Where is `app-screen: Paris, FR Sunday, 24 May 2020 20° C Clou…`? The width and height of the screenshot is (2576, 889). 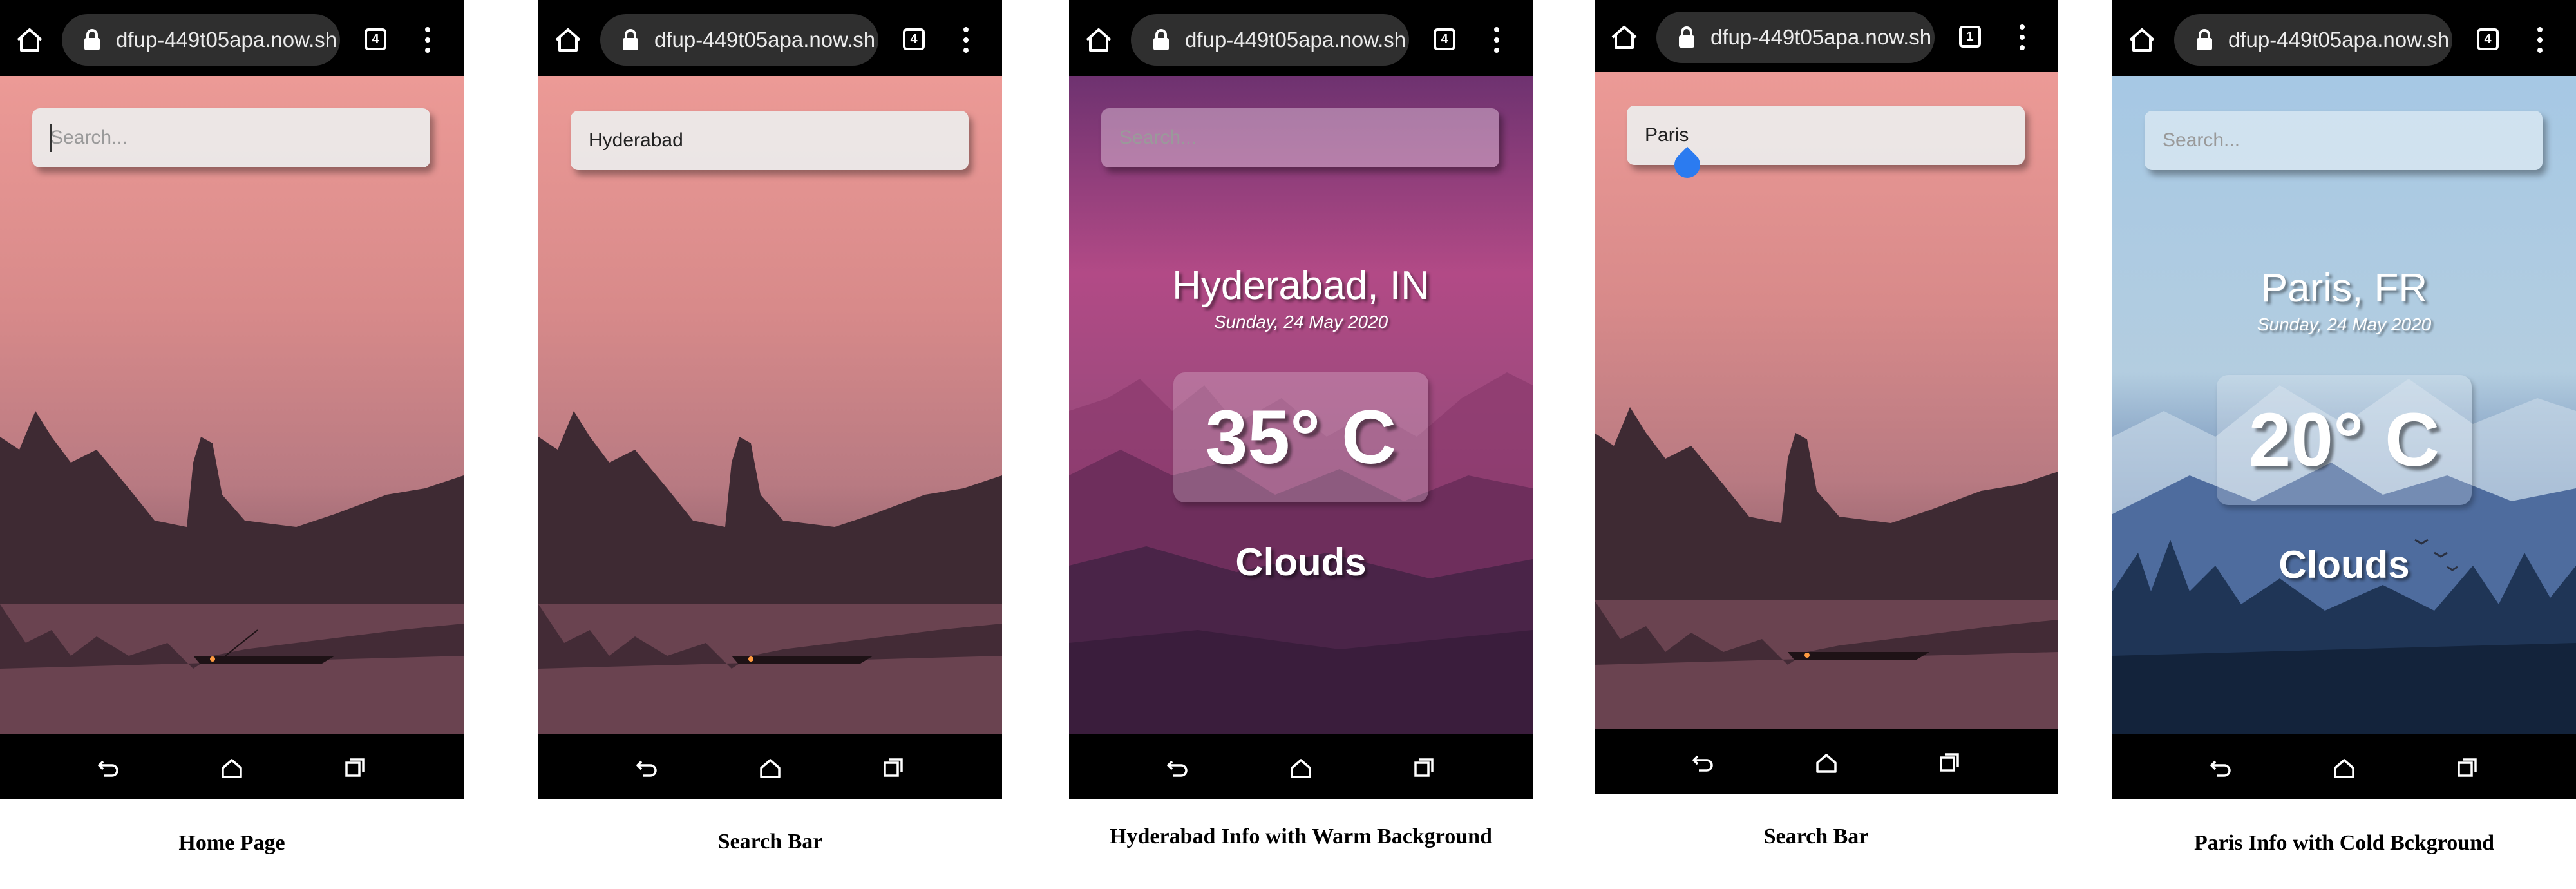 app-screen: Paris, FR Sunday, 24 May 2020 20° C Clou… is located at coordinates (2344, 405).